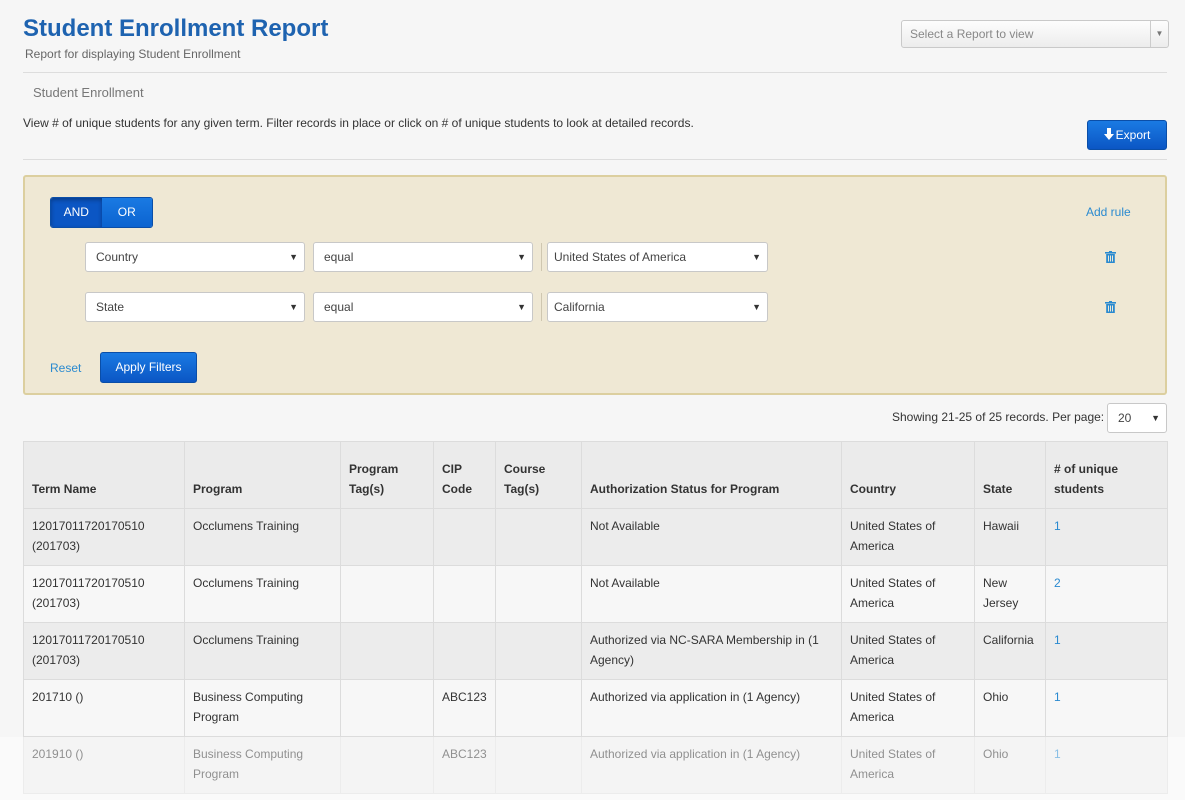 The height and width of the screenshot is (800, 1185). I want to click on report-select: Select a Report to view ▼, so click(1035, 34).